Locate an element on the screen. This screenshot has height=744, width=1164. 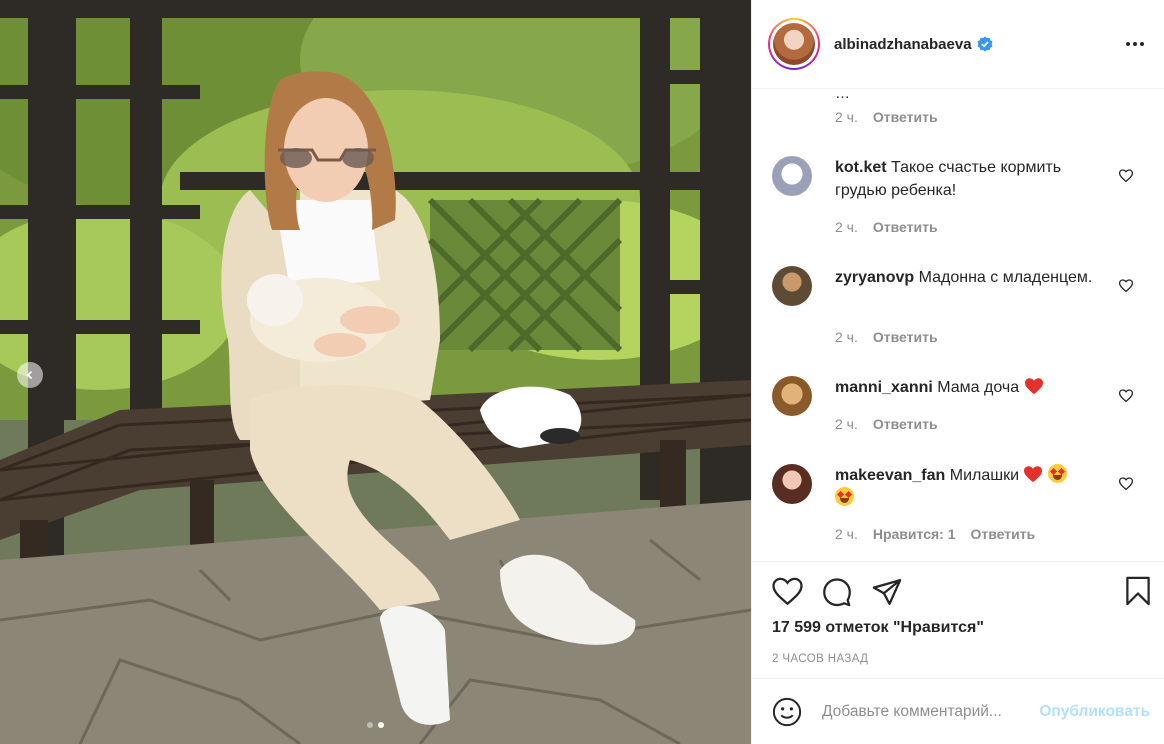
carousel-dots is located at coordinates (375, 725).